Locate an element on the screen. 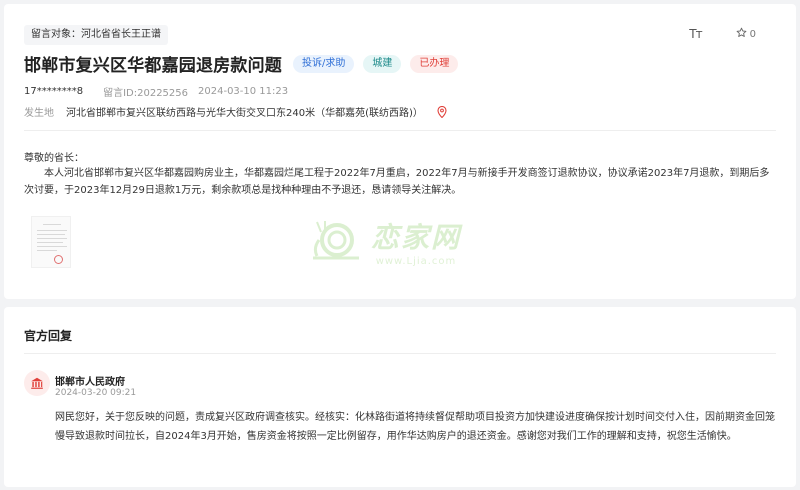  message-greeting: 尊敬的省长： is located at coordinates (54, 158).